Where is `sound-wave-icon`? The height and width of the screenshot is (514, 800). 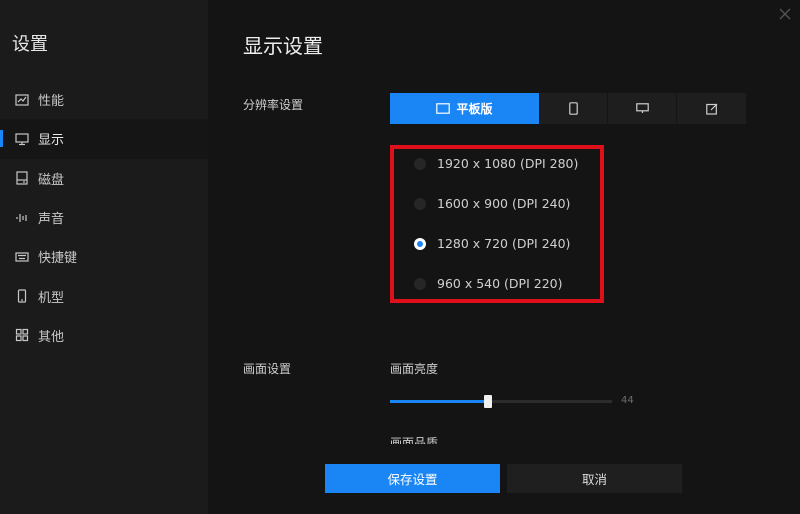
sound-wave-icon is located at coordinates (22, 218).